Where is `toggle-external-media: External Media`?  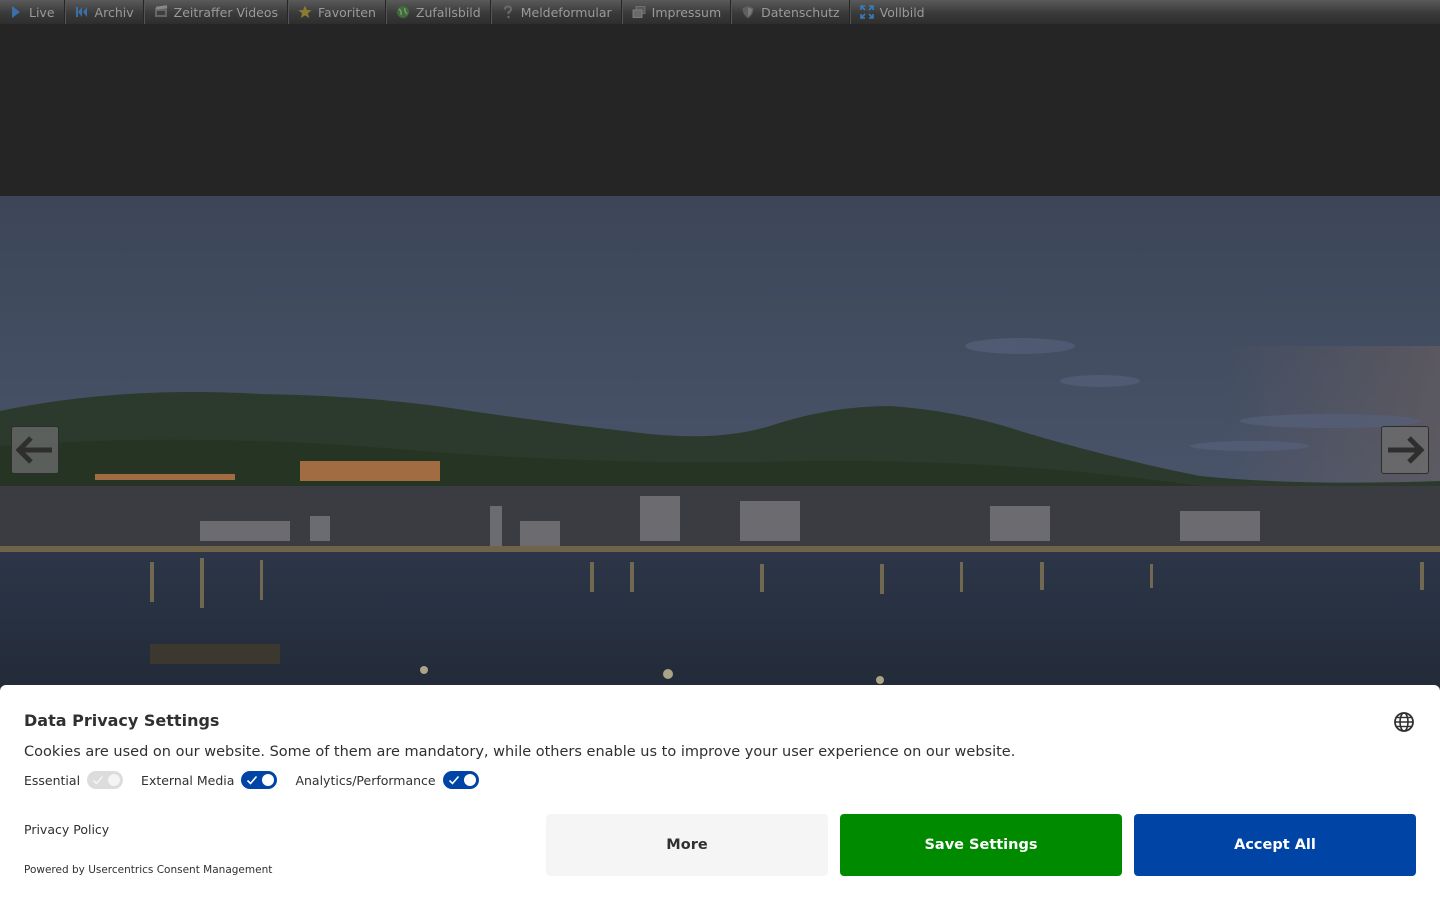
toggle-external-media: External Media is located at coordinates (209, 780).